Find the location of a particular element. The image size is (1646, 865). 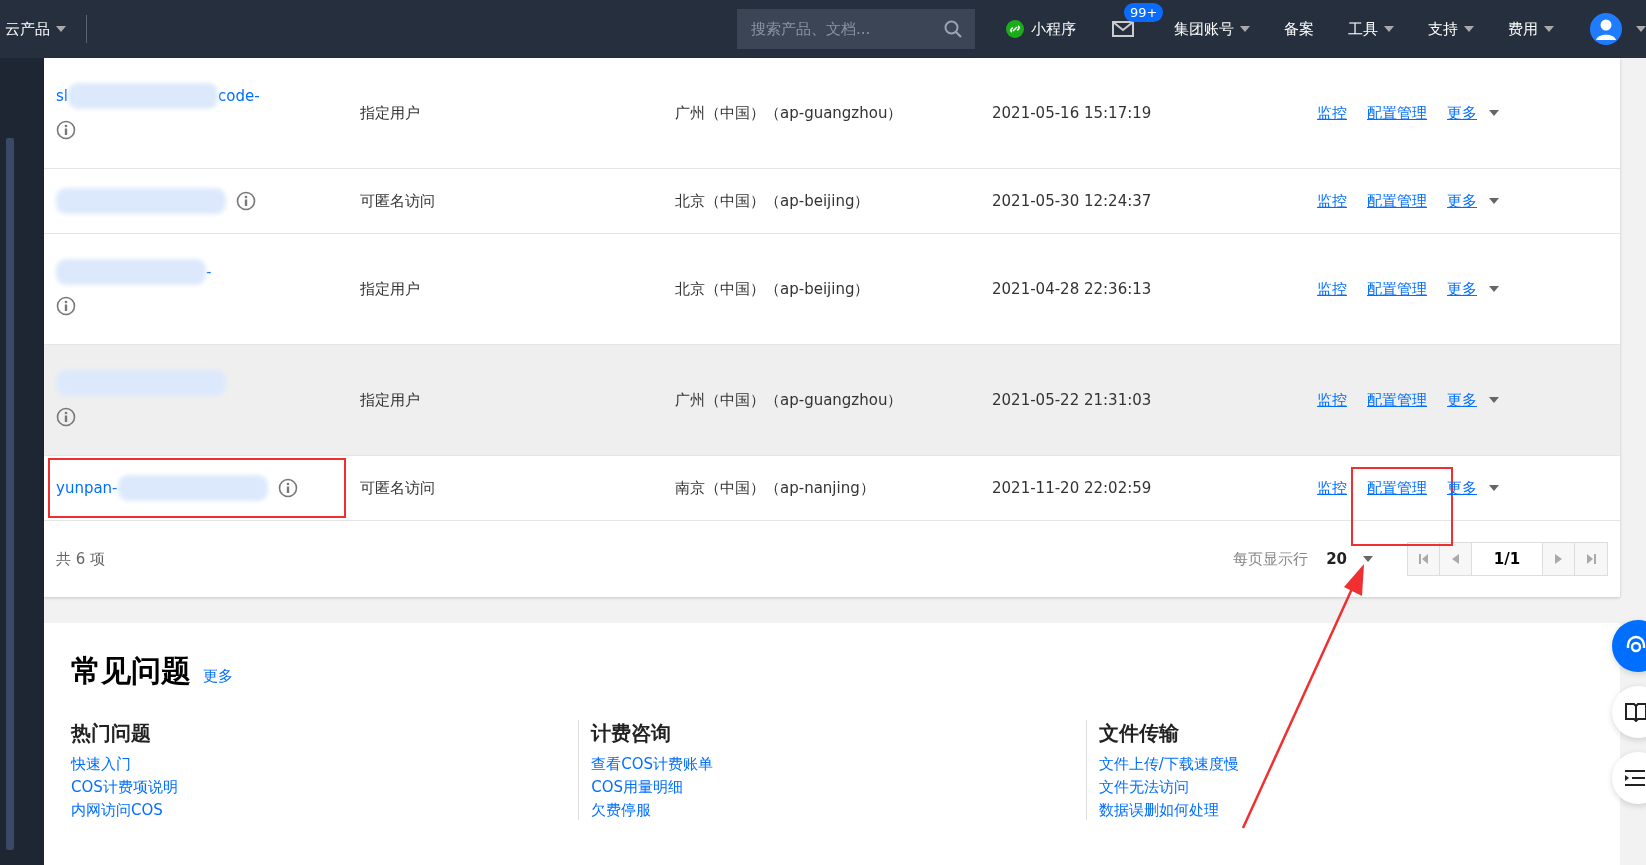

products-menu: 云产品 is located at coordinates (35, 29).